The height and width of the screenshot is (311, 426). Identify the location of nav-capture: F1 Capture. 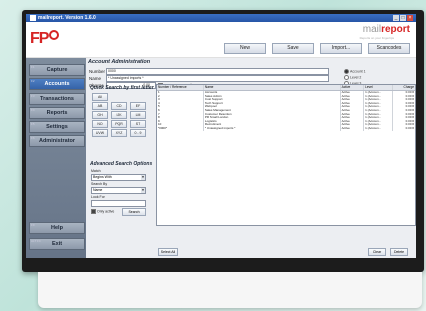
(57, 70).